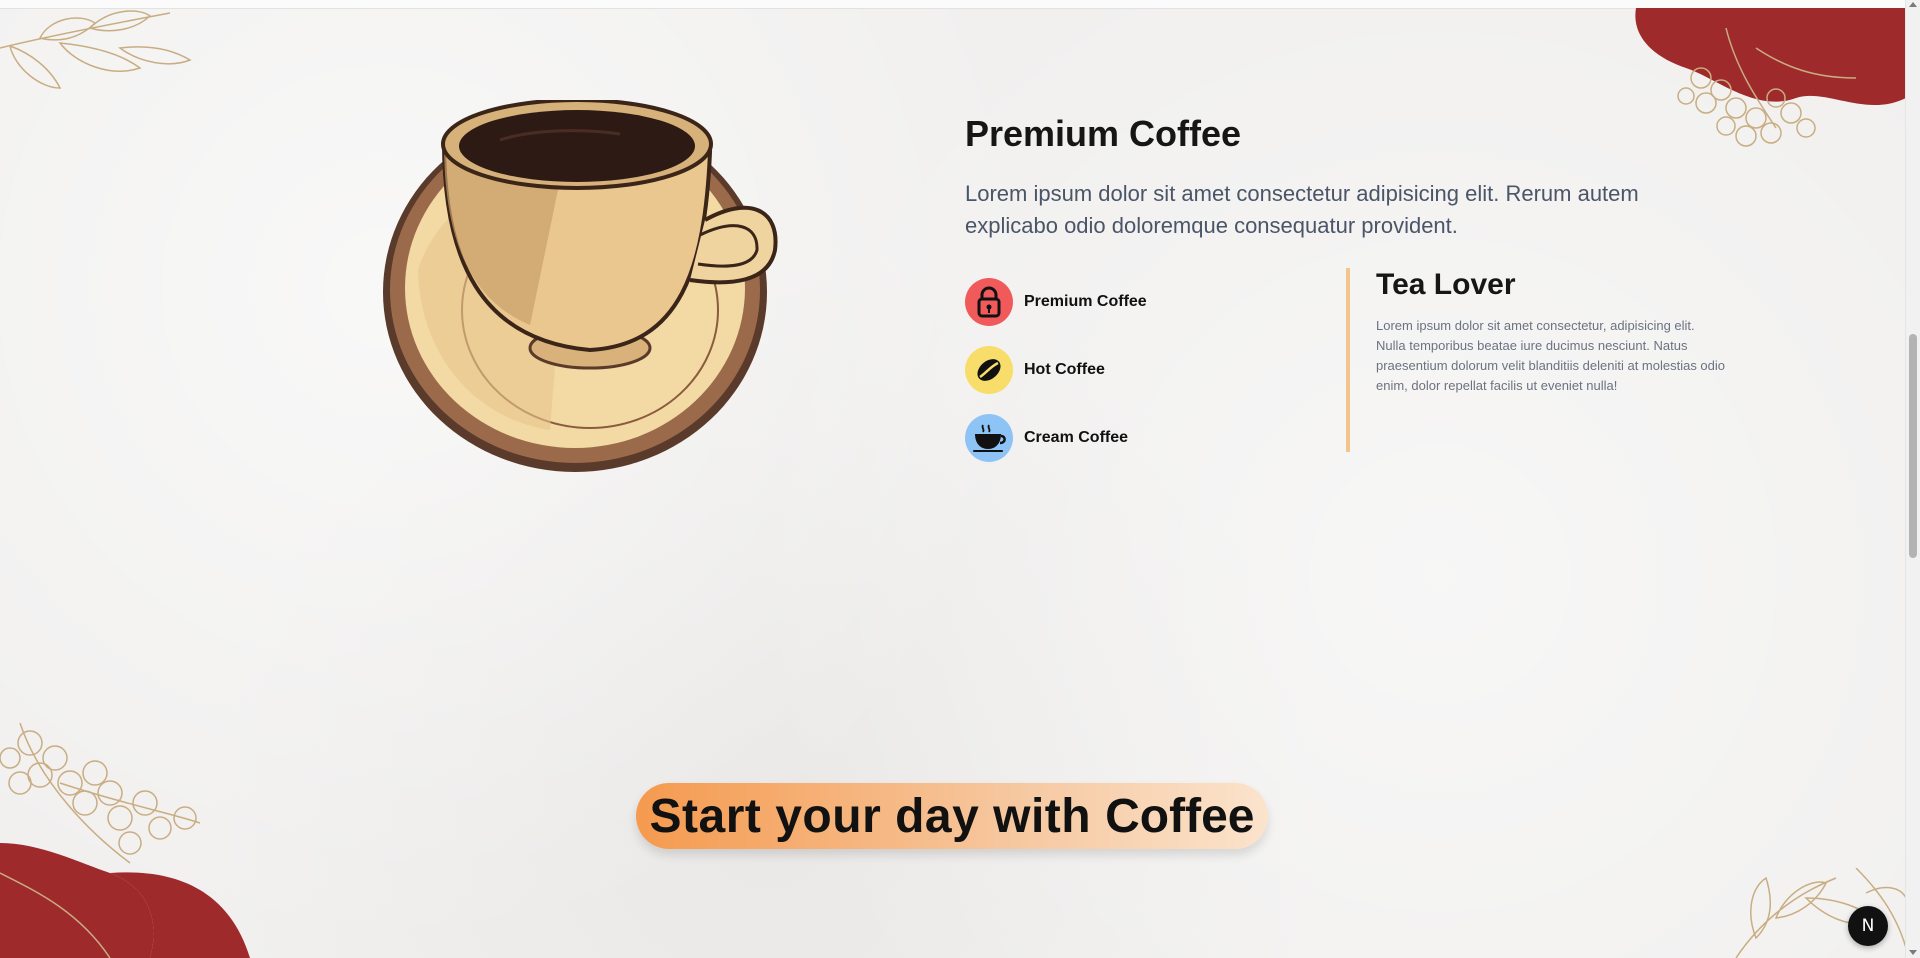 Image resolution: width=1920 pixels, height=958 pixels. I want to click on badge-letter: N, so click(1868, 926).